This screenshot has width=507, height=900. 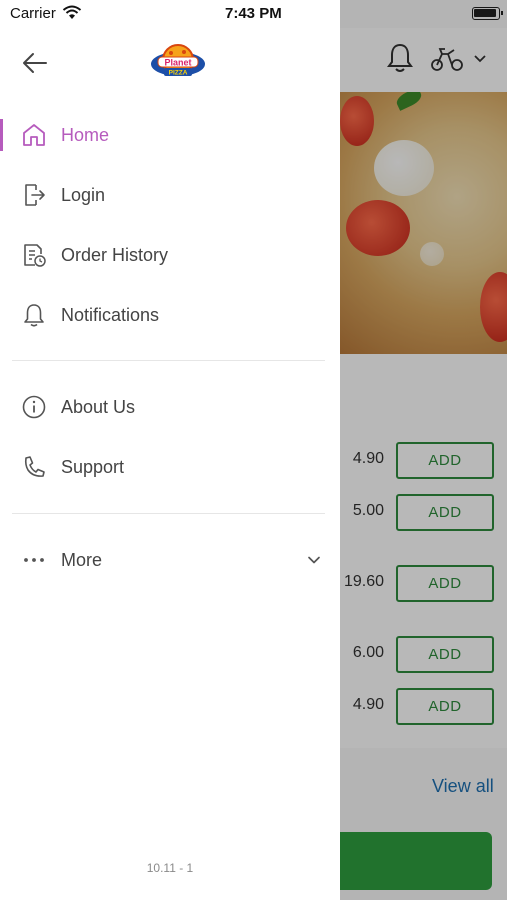 What do you see at coordinates (170, 868) in the screenshot?
I see `app-version: 10.11 - 1` at bounding box center [170, 868].